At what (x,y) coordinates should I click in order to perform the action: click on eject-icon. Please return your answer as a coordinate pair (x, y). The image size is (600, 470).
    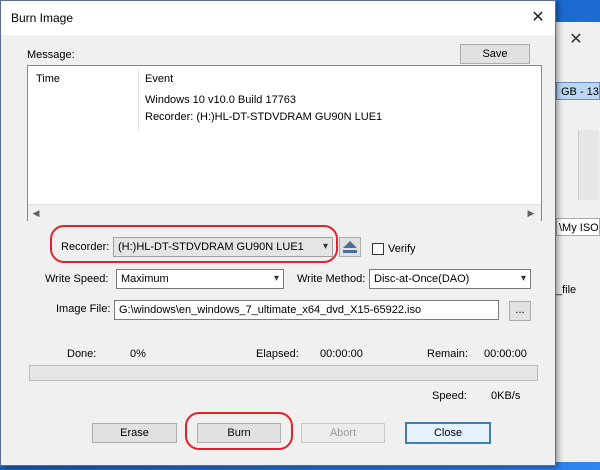
    Looking at the image, I should click on (350, 247).